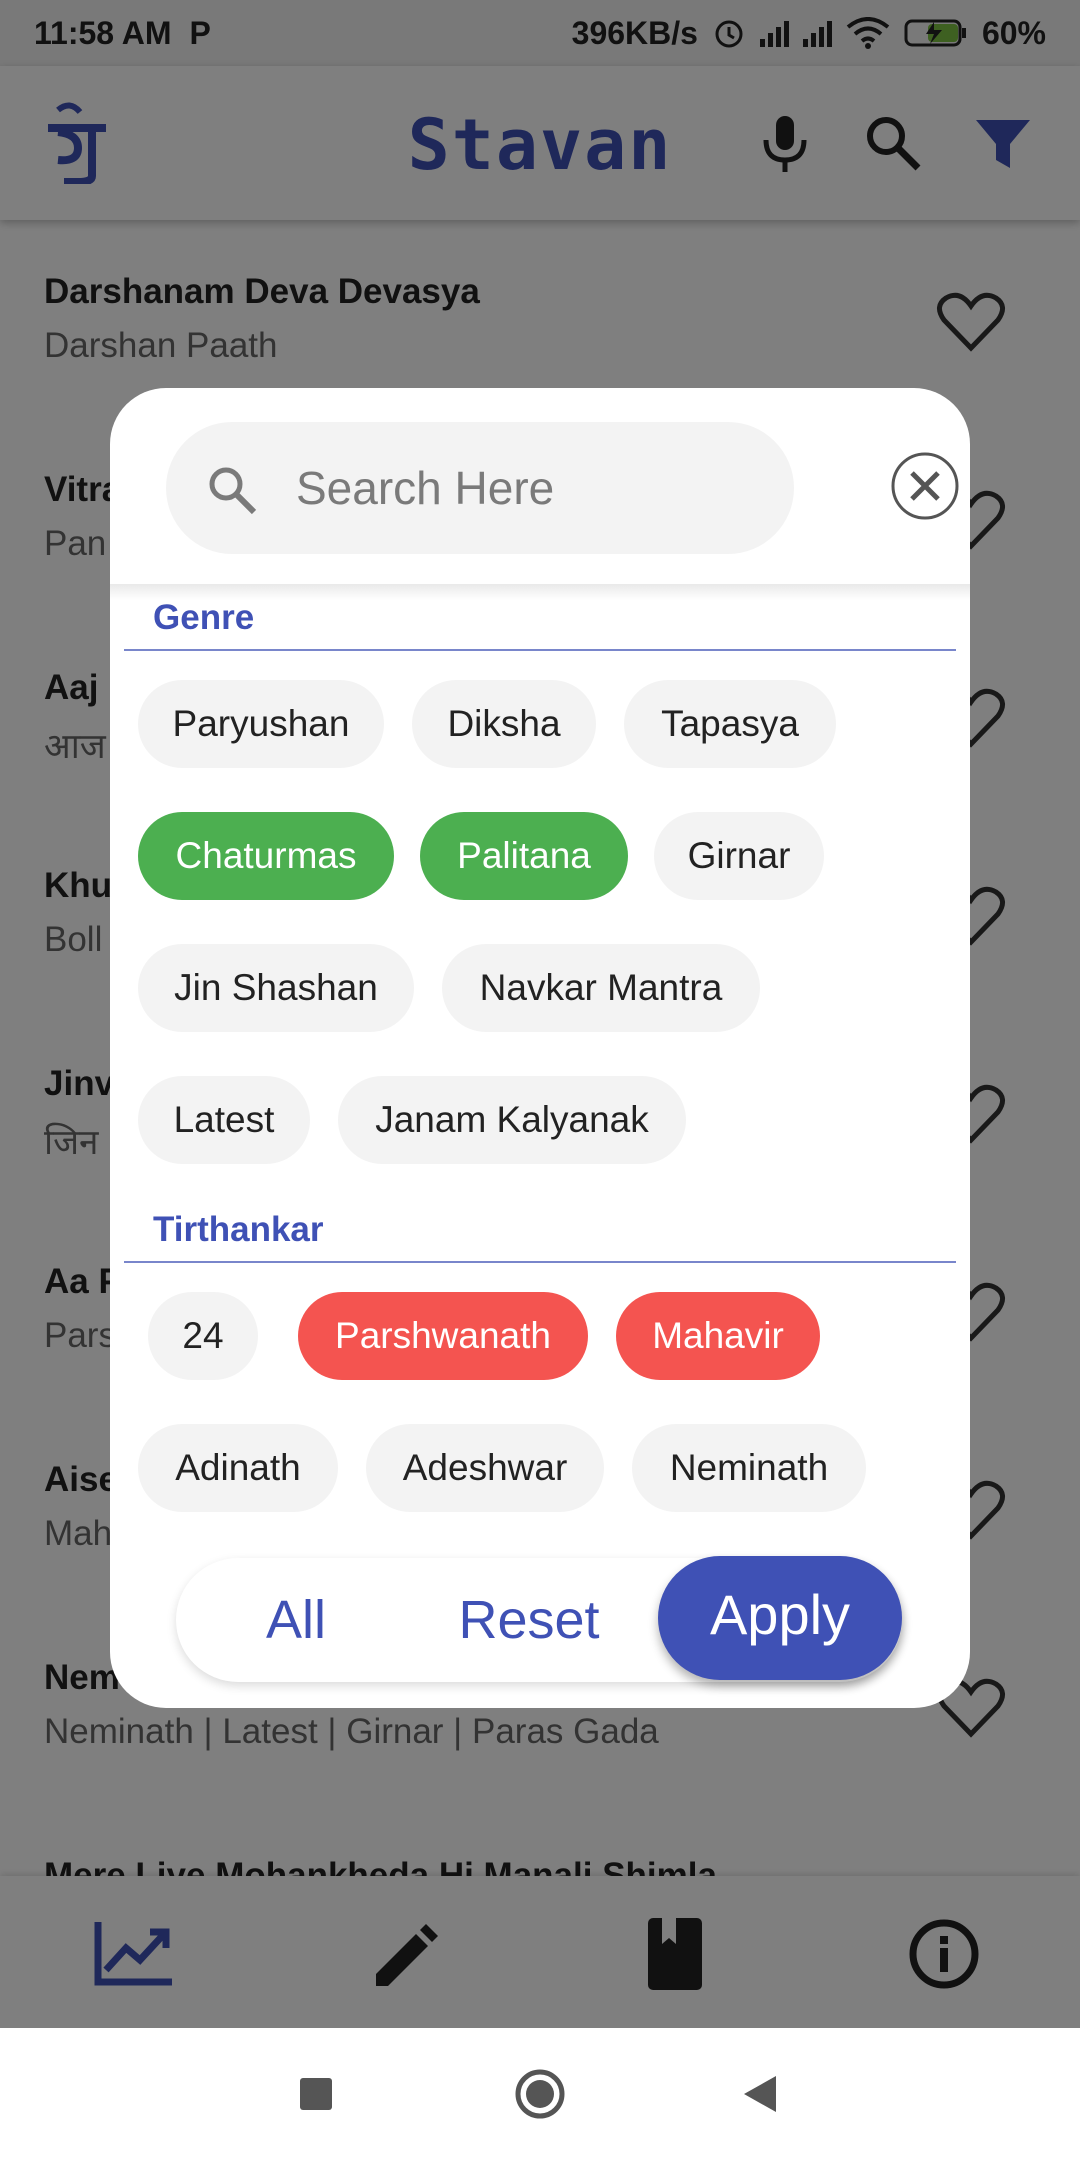 The image size is (1080, 2160). Describe the element at coordinates (443, 1336) in the screenshot. I see `tirthankar-chip-selected: Parshwanath` at that location.